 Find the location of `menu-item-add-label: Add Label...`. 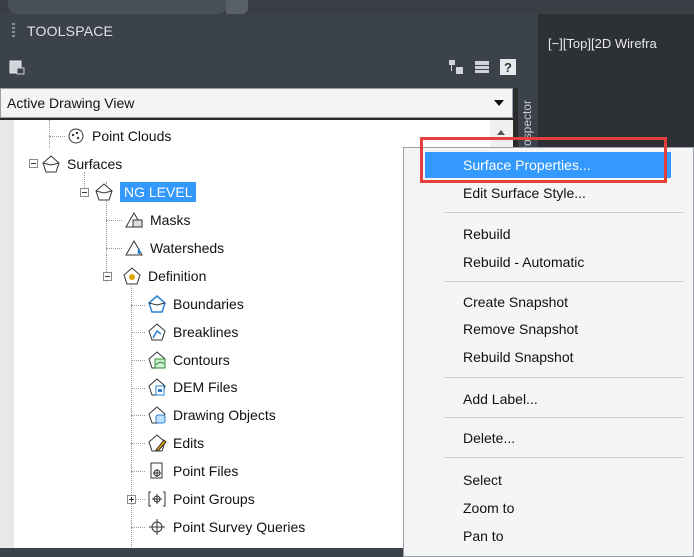

menu-item-add-label: Add Label... is located at coordinates (548, 399).